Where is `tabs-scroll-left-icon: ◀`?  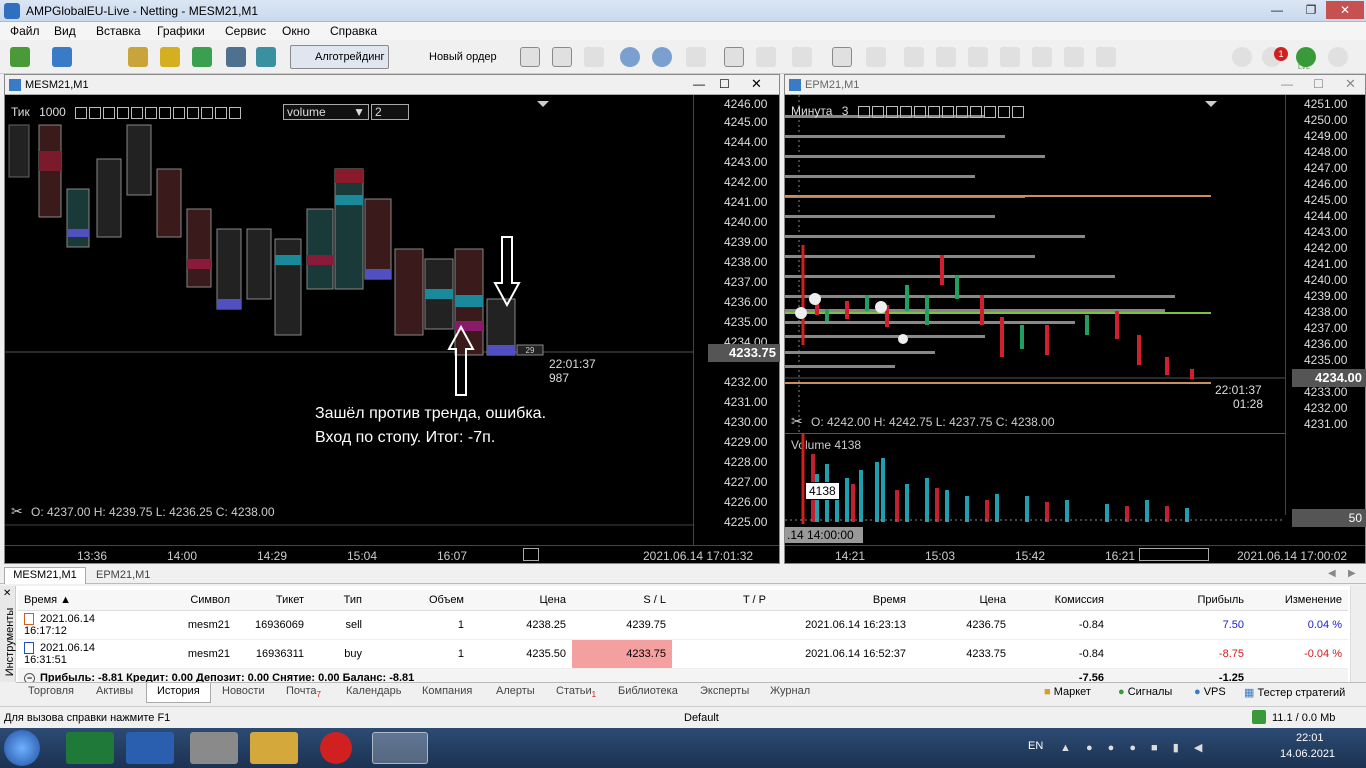
tabs-scroll-left-icon: ◀ is located at coordinates (1332, 573).